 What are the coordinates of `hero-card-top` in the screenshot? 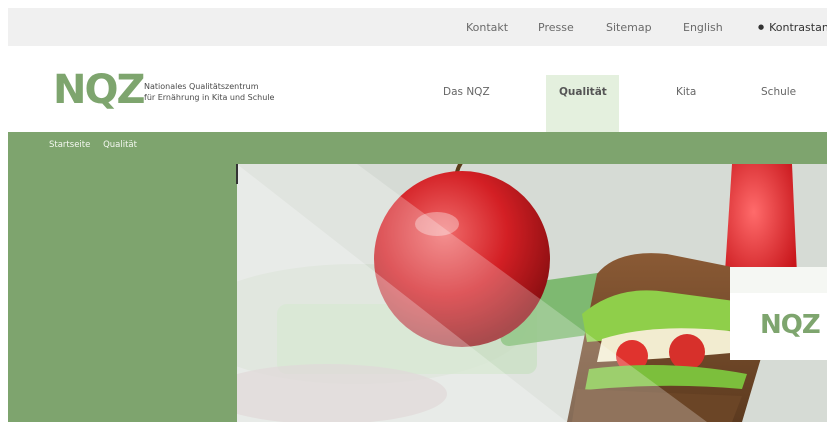 It's located at (778, 280).